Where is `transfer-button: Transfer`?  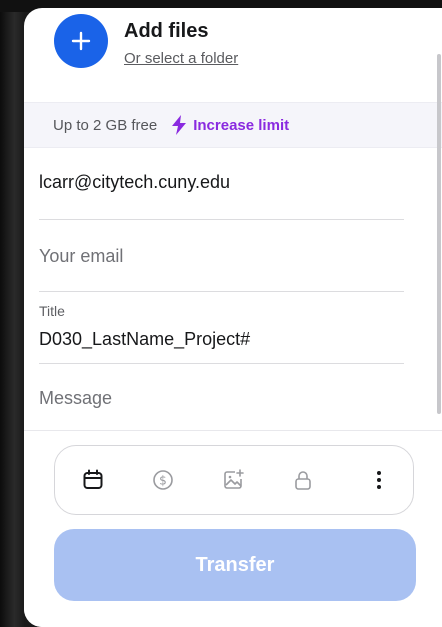 transfer-button: Transfer is located at coordinates (235, 565).